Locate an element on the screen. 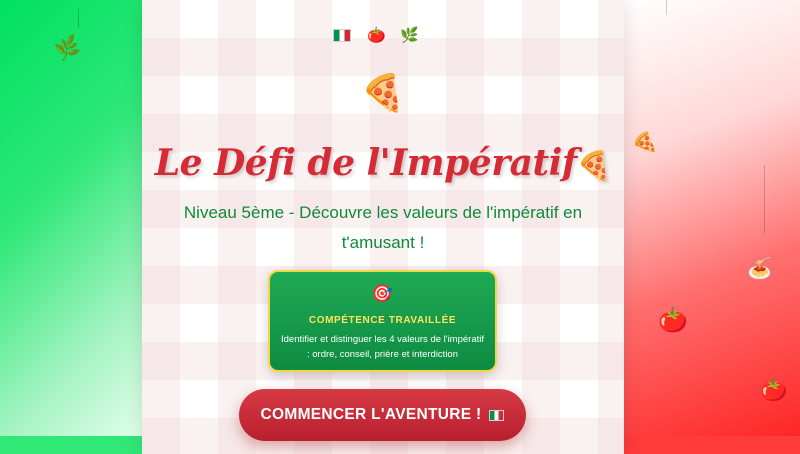 This screenshot has height=454, width=800. target-icon: 🎯 is located at coordinates (382, 294).